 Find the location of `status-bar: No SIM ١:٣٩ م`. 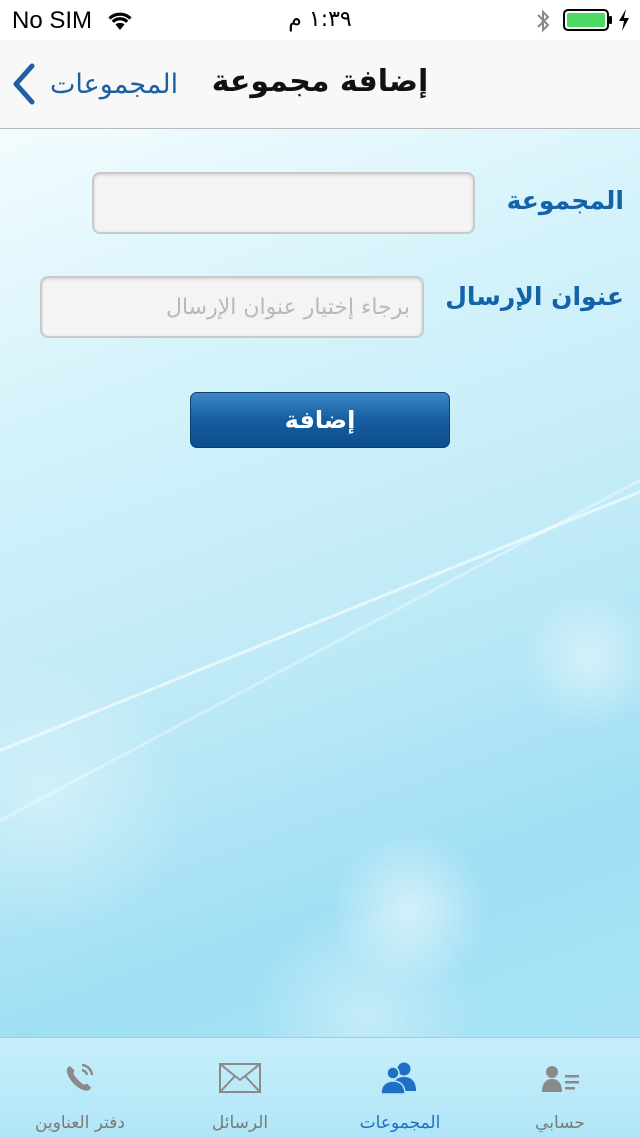

status-bar: No SIM ١:٣٩ م is located at coordinates (320, 20).